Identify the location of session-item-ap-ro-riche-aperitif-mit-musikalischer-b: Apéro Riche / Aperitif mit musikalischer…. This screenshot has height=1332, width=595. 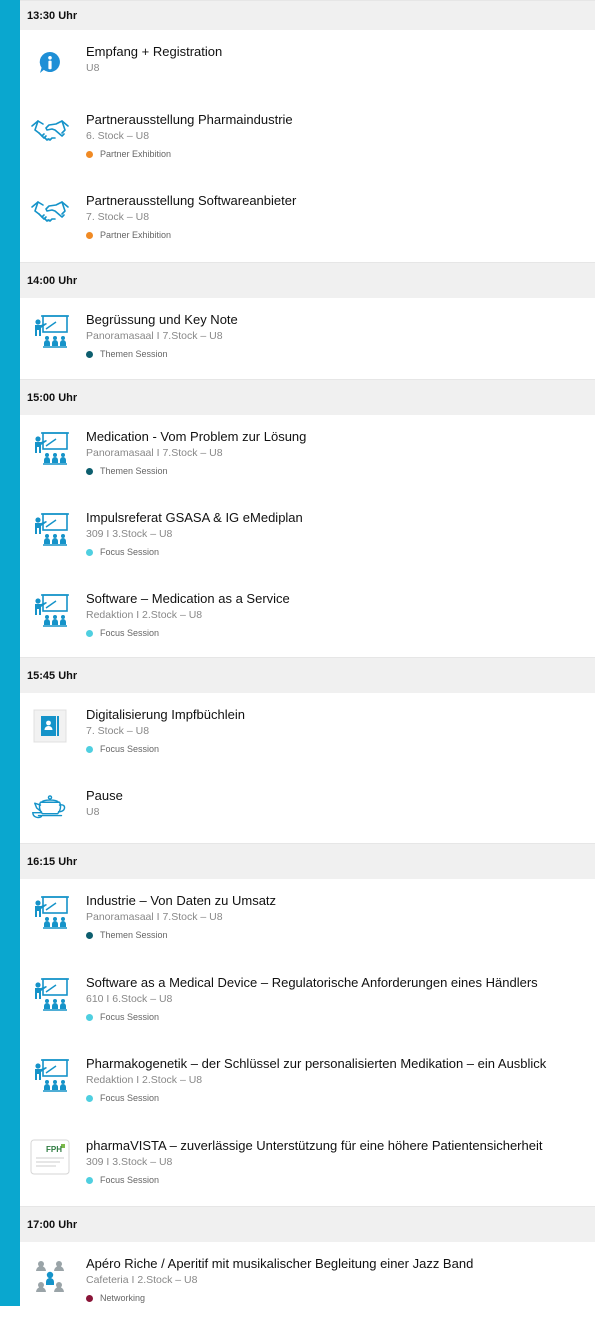
(307, 1287).